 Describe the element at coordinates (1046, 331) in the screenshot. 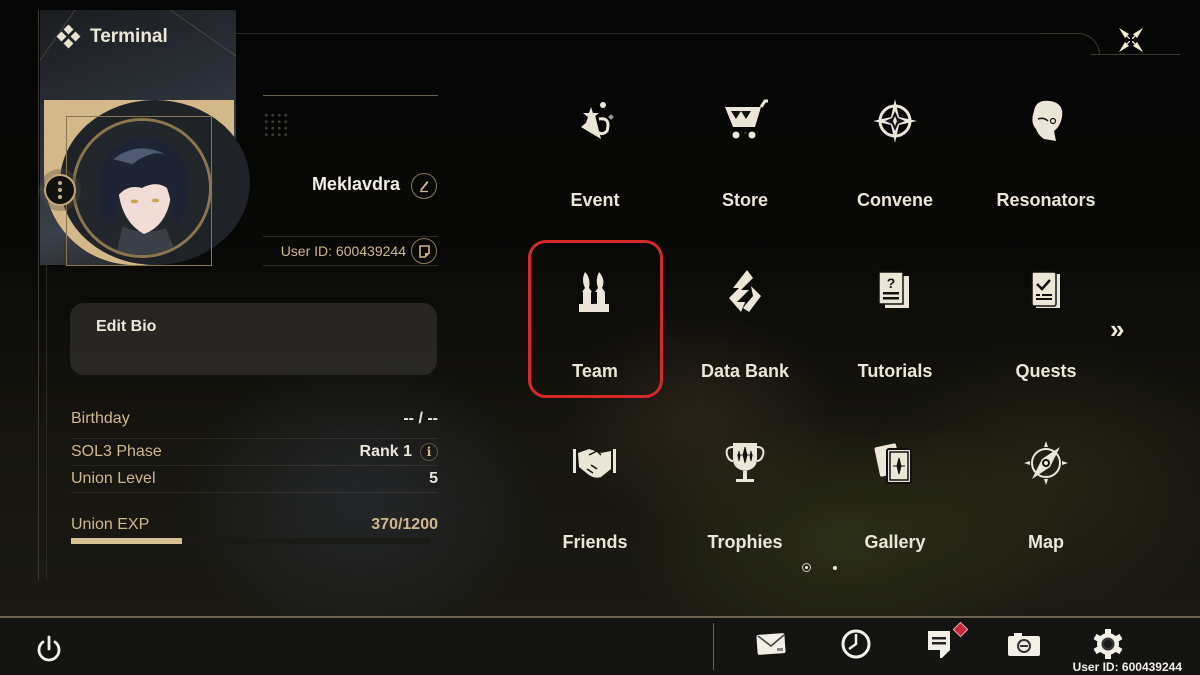

I see `menu-item-quests: Quests` at that location.